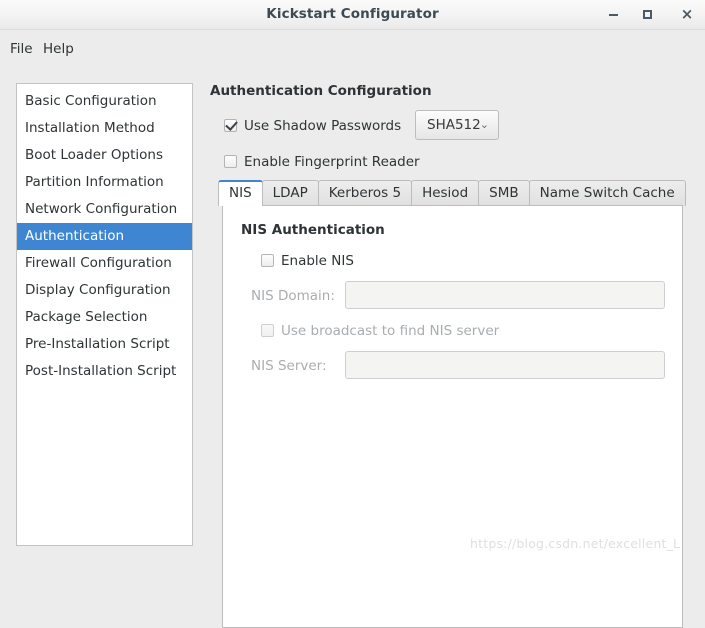 The image size is (705, 628). Describe the element at coordinates (267, 330) in the screenshot. I see `use-broadcast-checkbox` at that location.